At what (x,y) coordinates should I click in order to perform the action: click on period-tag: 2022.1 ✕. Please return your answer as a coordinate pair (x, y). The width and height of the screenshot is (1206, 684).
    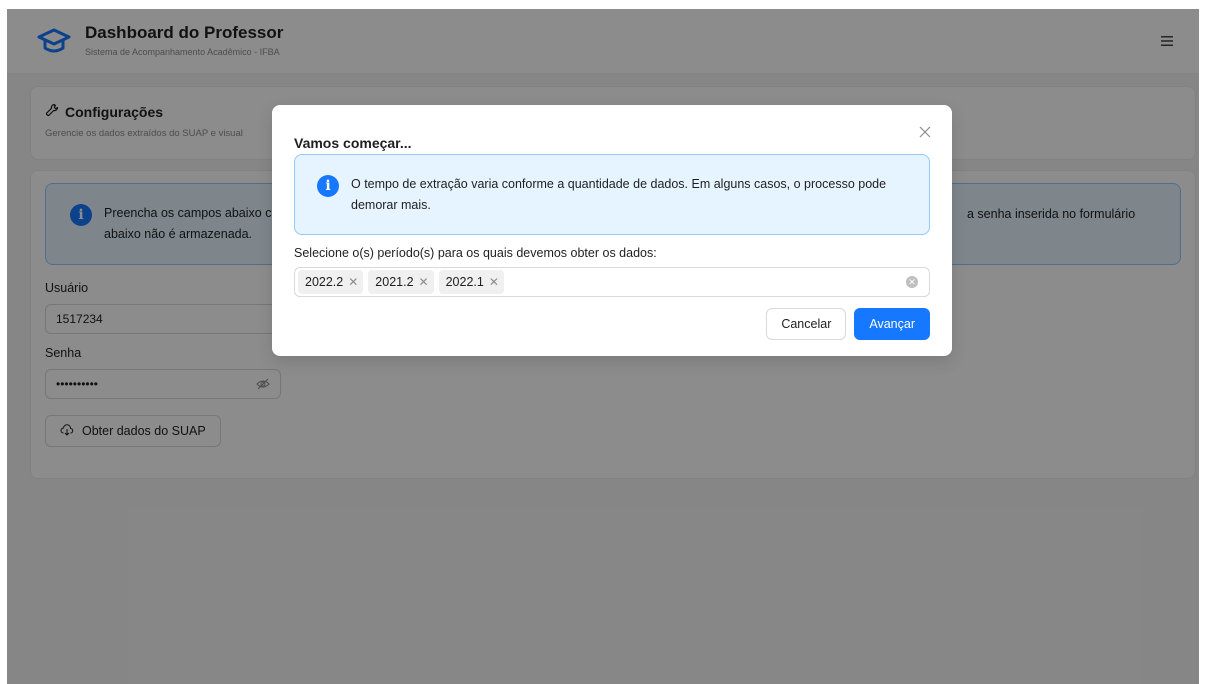
    Looking at the image, I should click on (471, 282).